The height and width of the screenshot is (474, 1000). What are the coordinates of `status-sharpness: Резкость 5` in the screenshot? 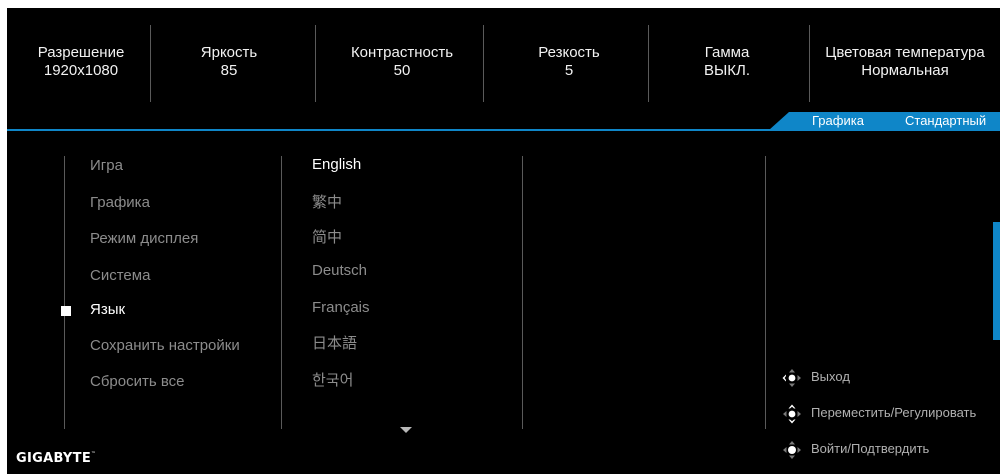 It's located at (569, 62).